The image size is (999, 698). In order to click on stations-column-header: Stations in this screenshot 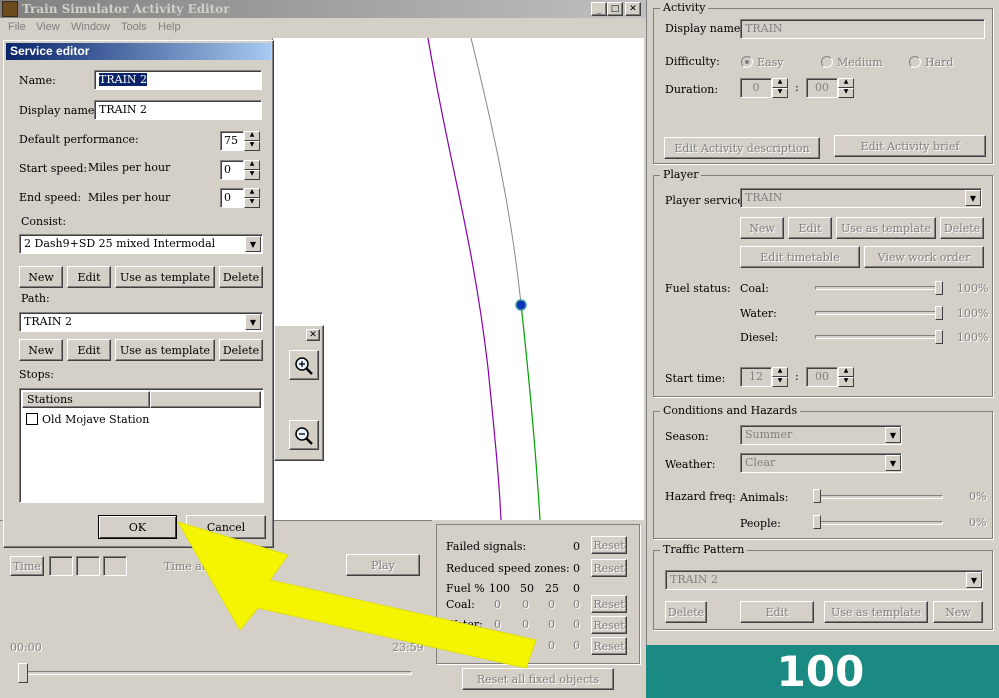, I will do `click(86, 399)`.